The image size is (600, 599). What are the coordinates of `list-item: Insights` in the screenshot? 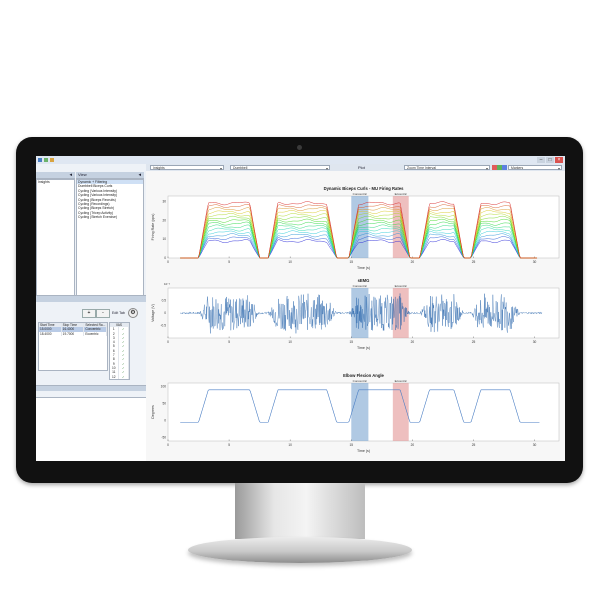 It's located at (55, 182).